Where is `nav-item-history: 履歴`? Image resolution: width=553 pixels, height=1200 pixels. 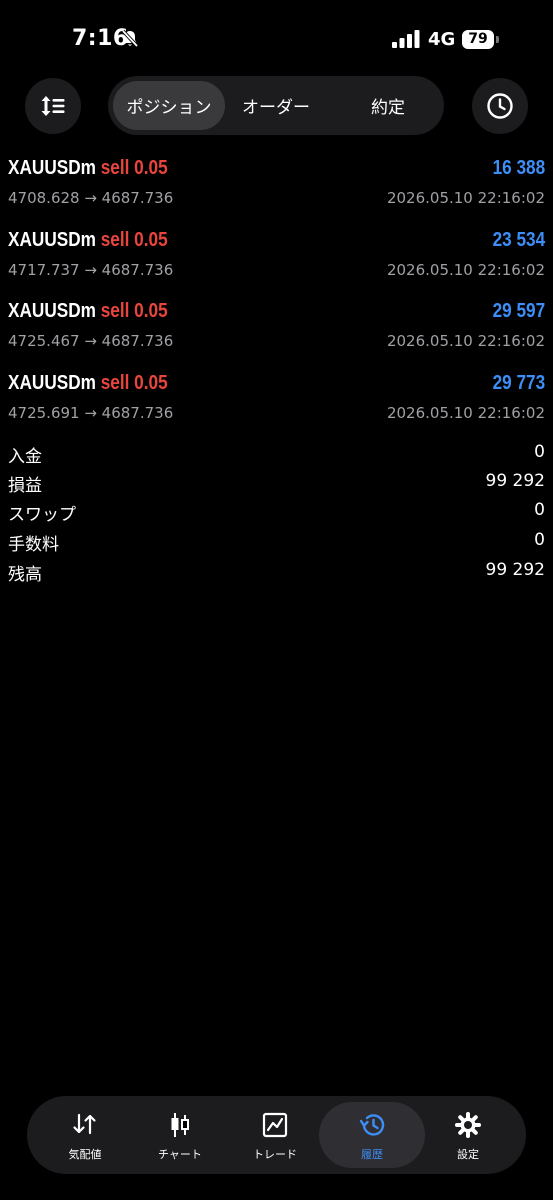
nav-item-history: 履歴 is located at coordinates (372, 1135).